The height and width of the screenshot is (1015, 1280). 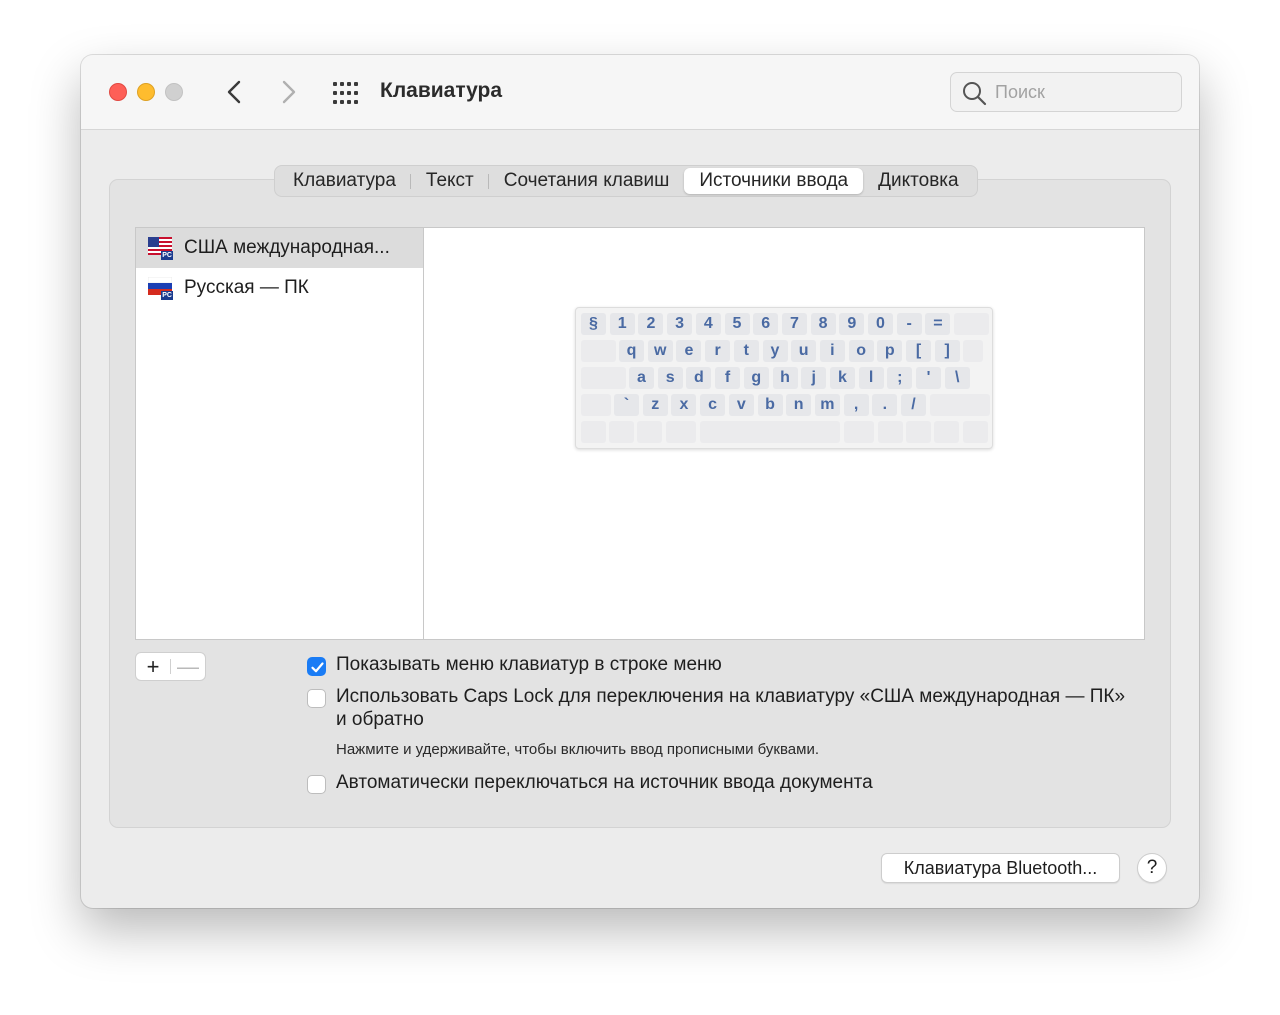 I want to click on keyboard-key: h, so click(x=785, y=378).